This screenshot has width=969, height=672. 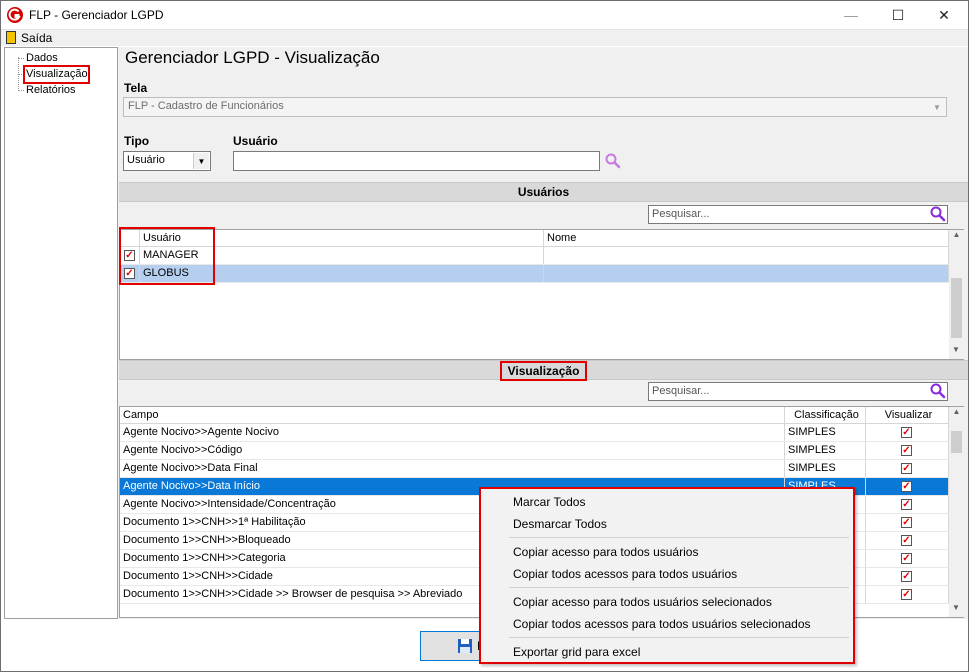 I want to click on visualizacao-section-title: Visualização, so click(x=543, y=371).